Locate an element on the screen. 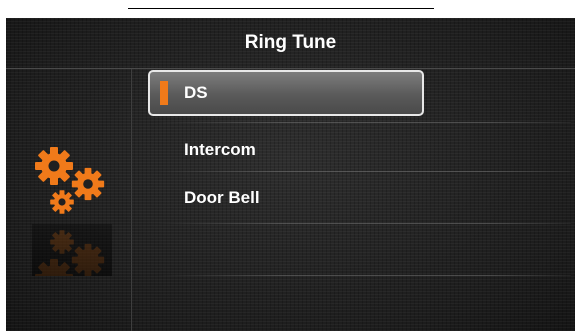 This screenshot has width=579, height=333. menu-item-label: Intercom is located at coordinates (220, 149).